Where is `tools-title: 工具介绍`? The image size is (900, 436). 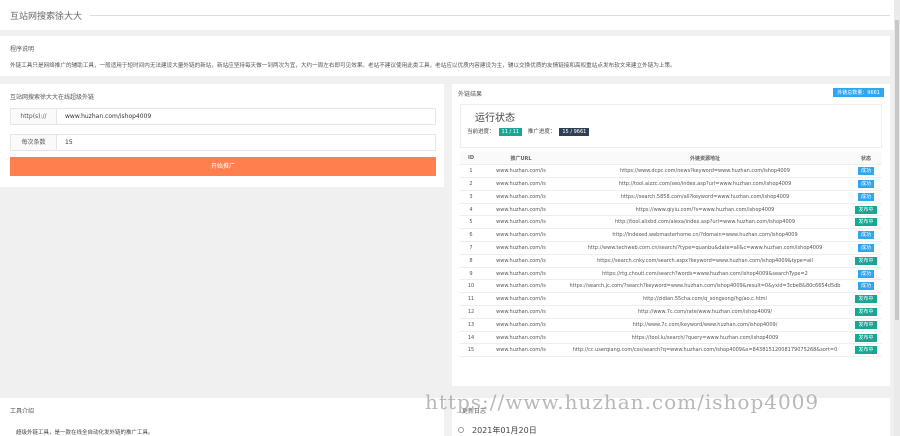
tools-title: 工具介绍 is located at coordinates (22, 411).